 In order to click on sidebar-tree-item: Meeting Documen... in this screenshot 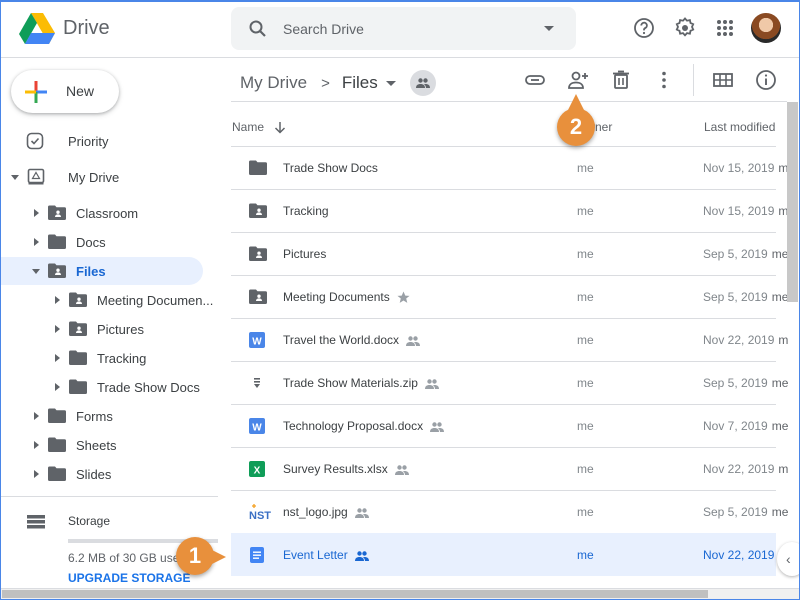, I will do `click(106, 300)`.